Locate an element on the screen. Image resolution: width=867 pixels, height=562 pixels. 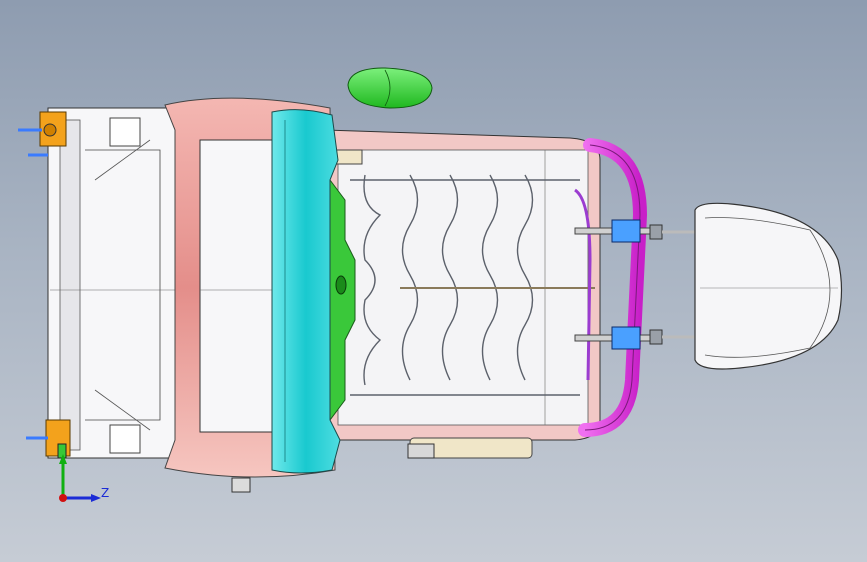
headrest-knob is located at coordinates (390, 88).